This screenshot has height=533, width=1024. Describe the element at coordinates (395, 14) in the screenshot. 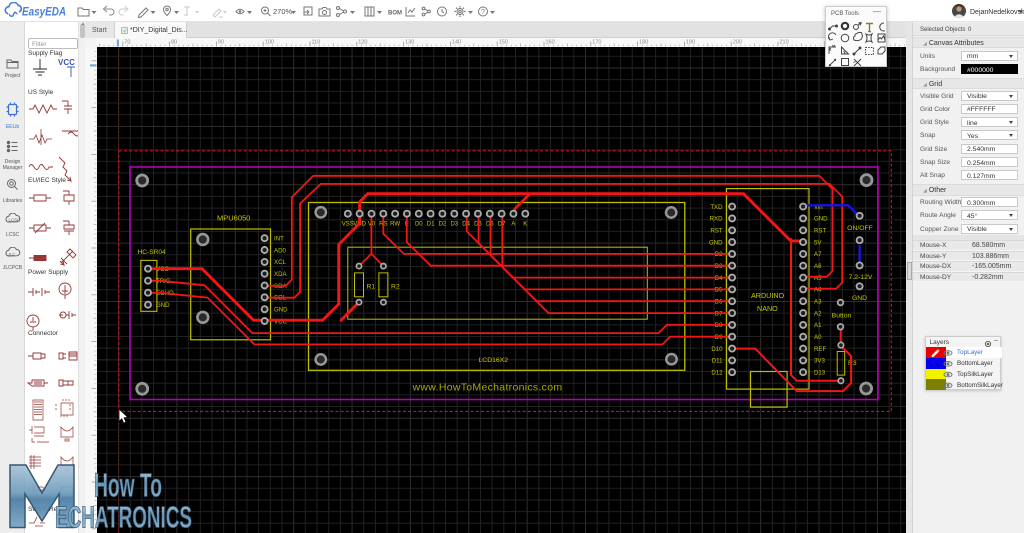

I see `svg-text: BOM` at that location.